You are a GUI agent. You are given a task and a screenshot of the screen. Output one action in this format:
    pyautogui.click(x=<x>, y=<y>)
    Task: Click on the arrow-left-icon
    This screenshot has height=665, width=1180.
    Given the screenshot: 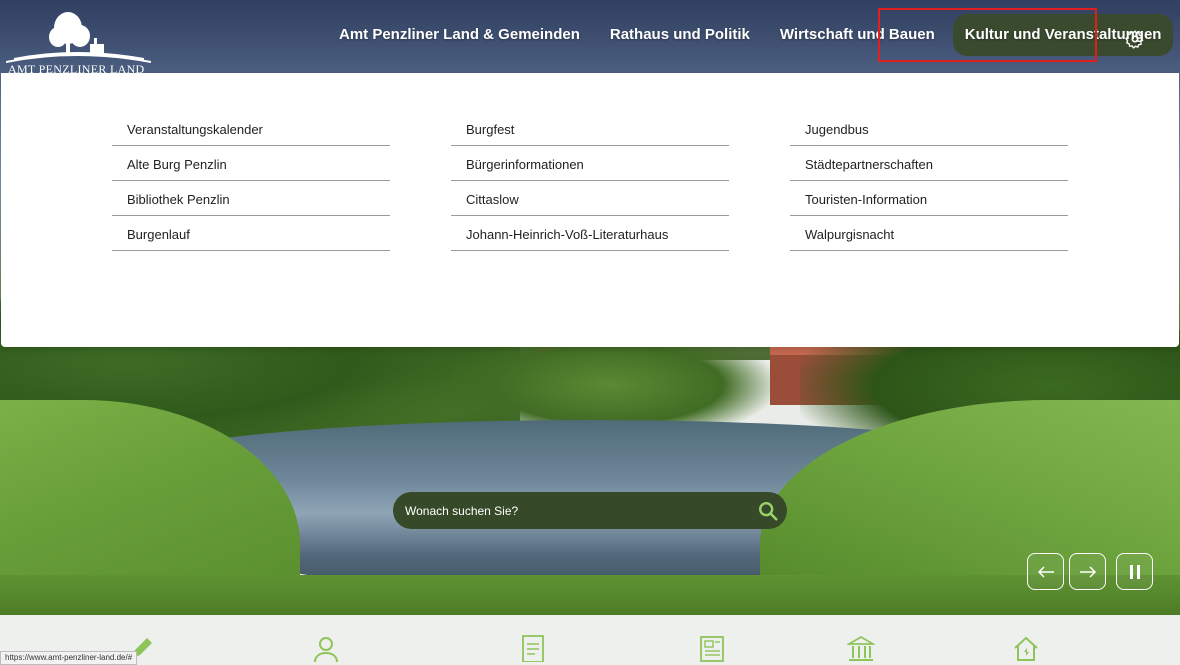 What is the action you would take?
    pyautogui.click(x=1045, y=571)
    